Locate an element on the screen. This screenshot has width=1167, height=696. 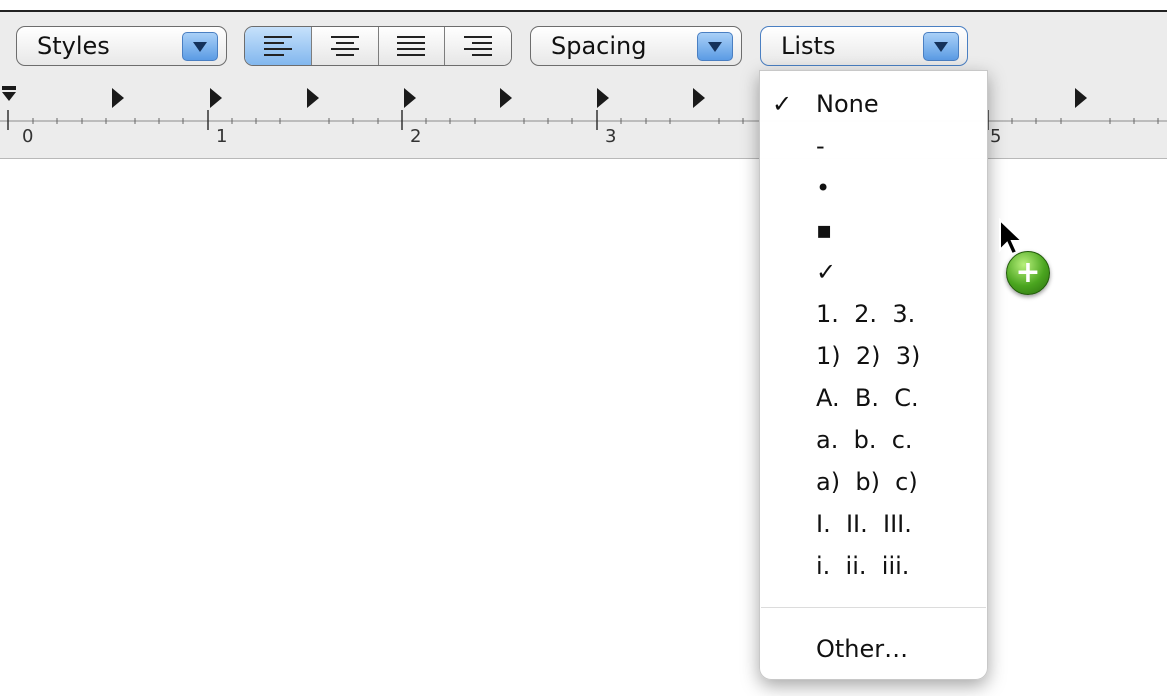
align-left-icon is located at coordinates (277, 46).